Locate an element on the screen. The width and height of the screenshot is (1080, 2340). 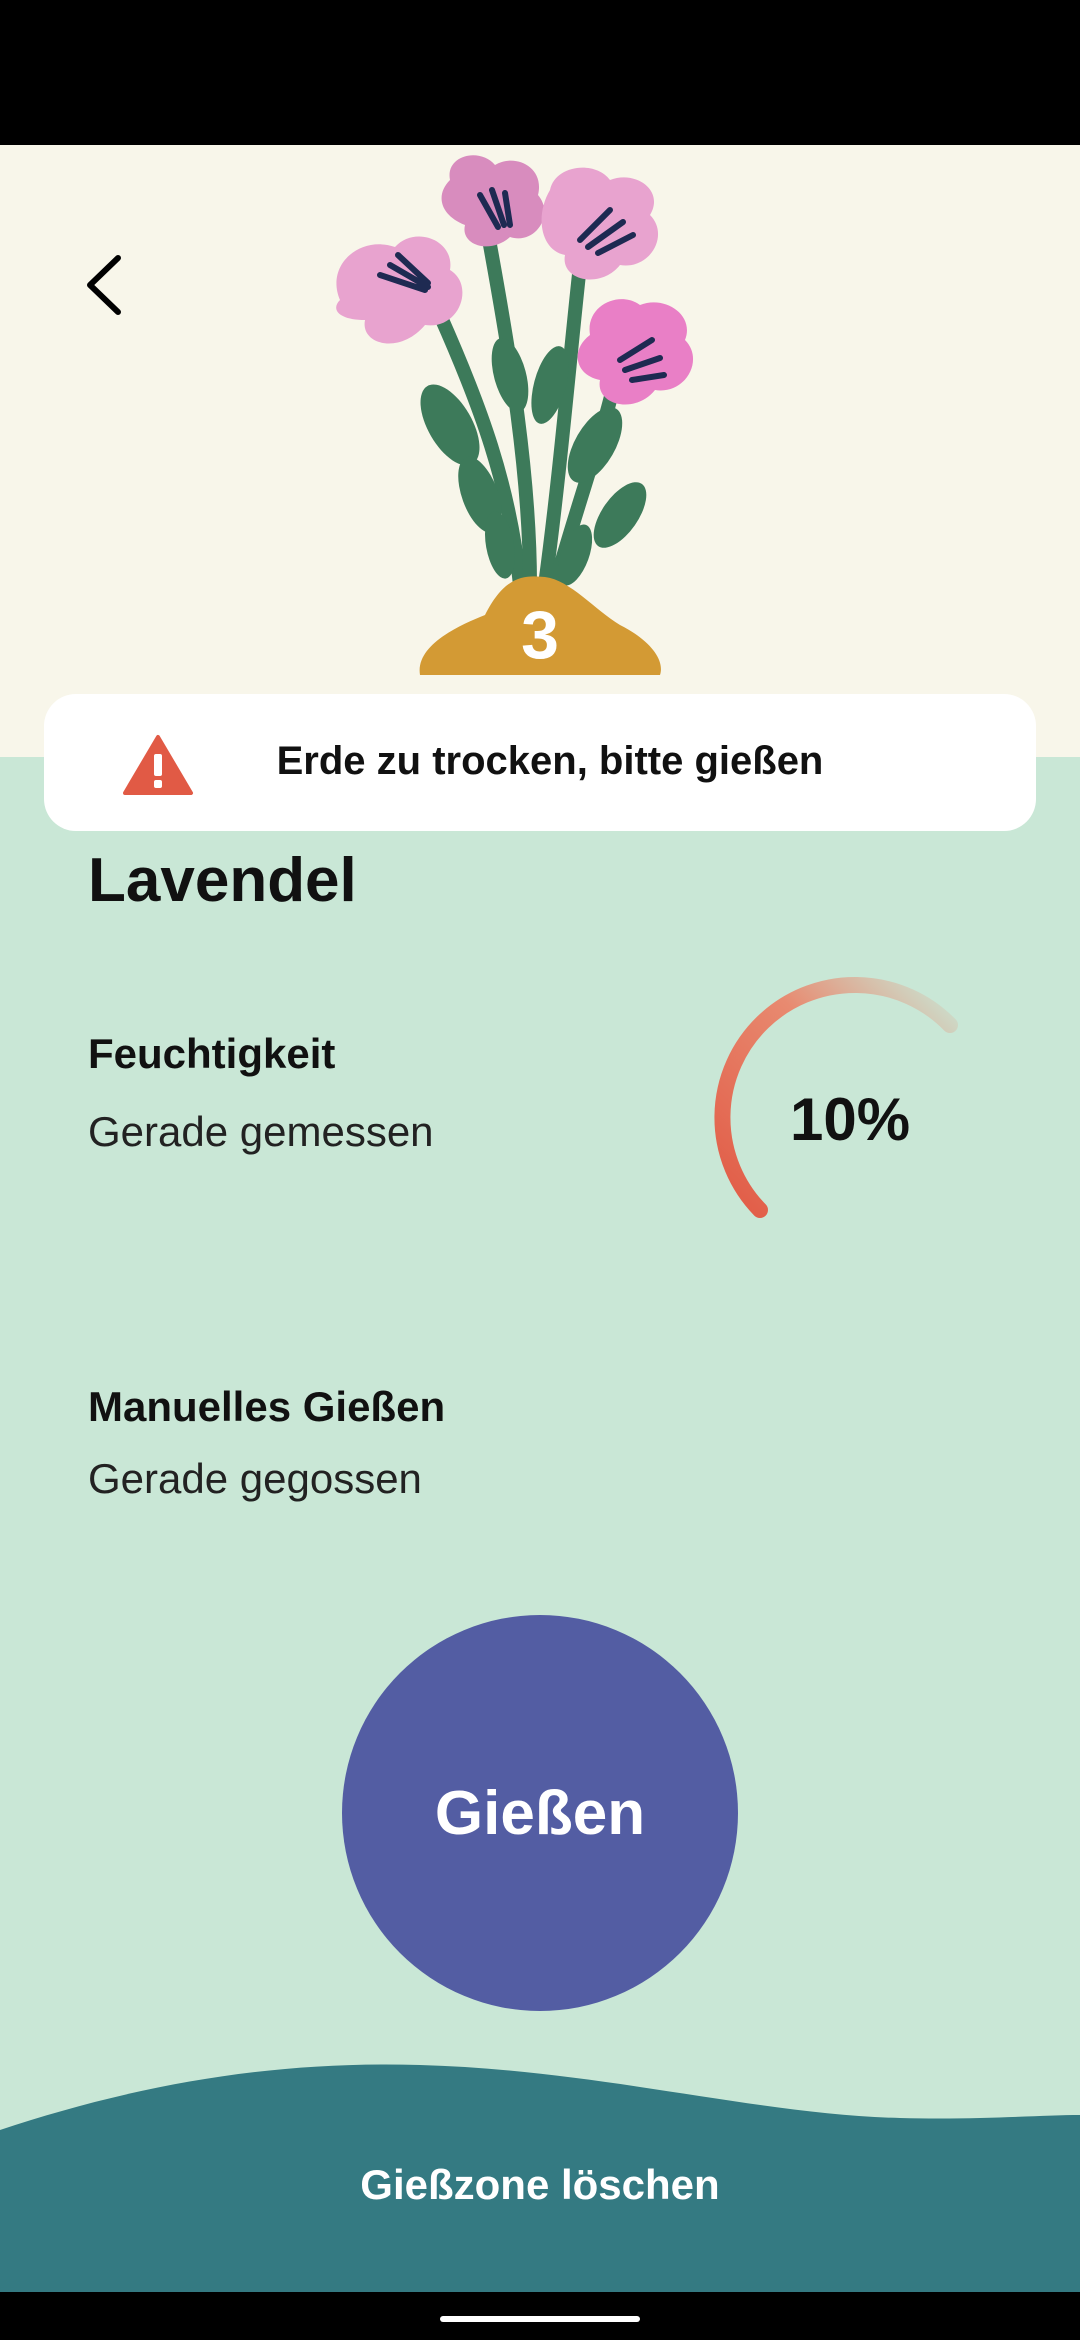
dry-soil-alert: Erde zu trocken, bitte gießen is located at coordinates (540, 762).